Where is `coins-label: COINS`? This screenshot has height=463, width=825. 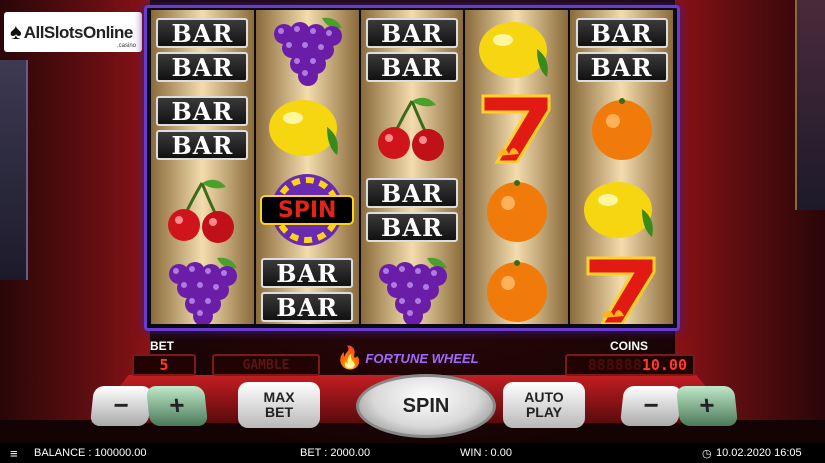 coins-label: COINS is located at coordinates (629, 346).